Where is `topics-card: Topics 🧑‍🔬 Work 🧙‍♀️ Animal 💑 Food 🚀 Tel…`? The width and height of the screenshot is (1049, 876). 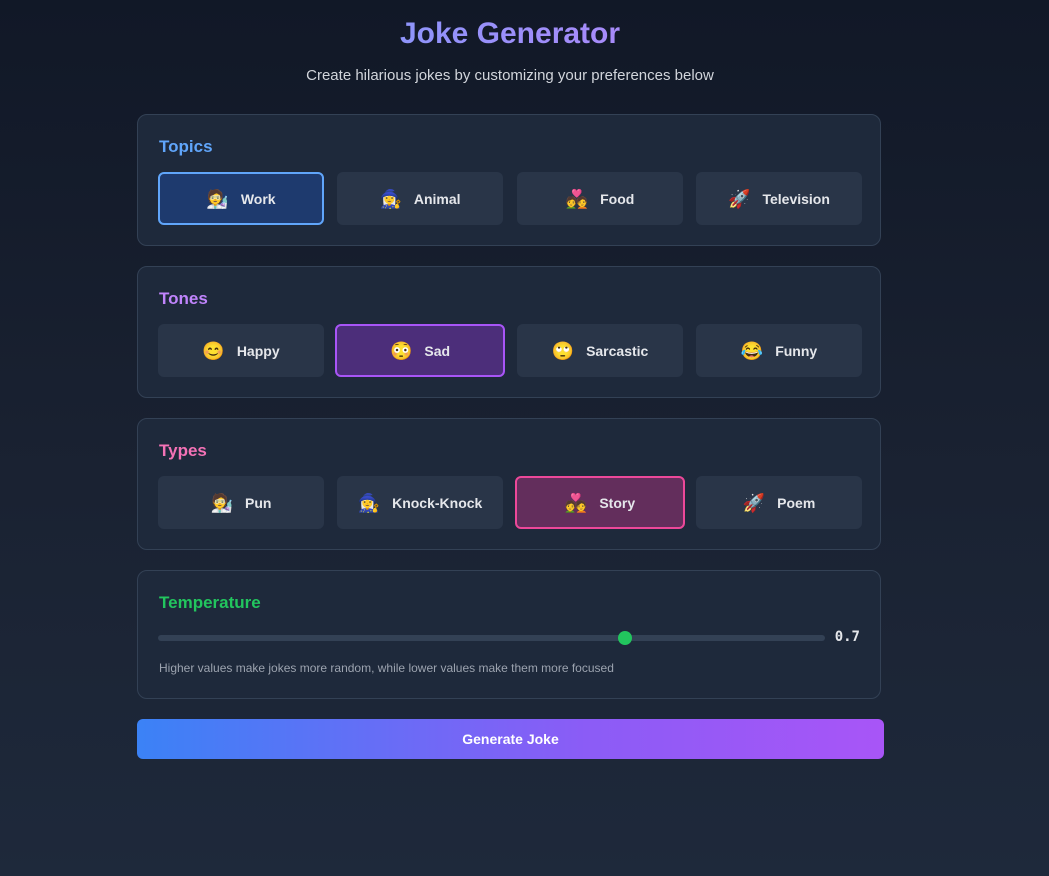
topics-card: Topics 🧑‍🔬 Work 🧙‍♀️ Animal 💑 Food 🚀 Tel… is located at coordinates (509, 180).